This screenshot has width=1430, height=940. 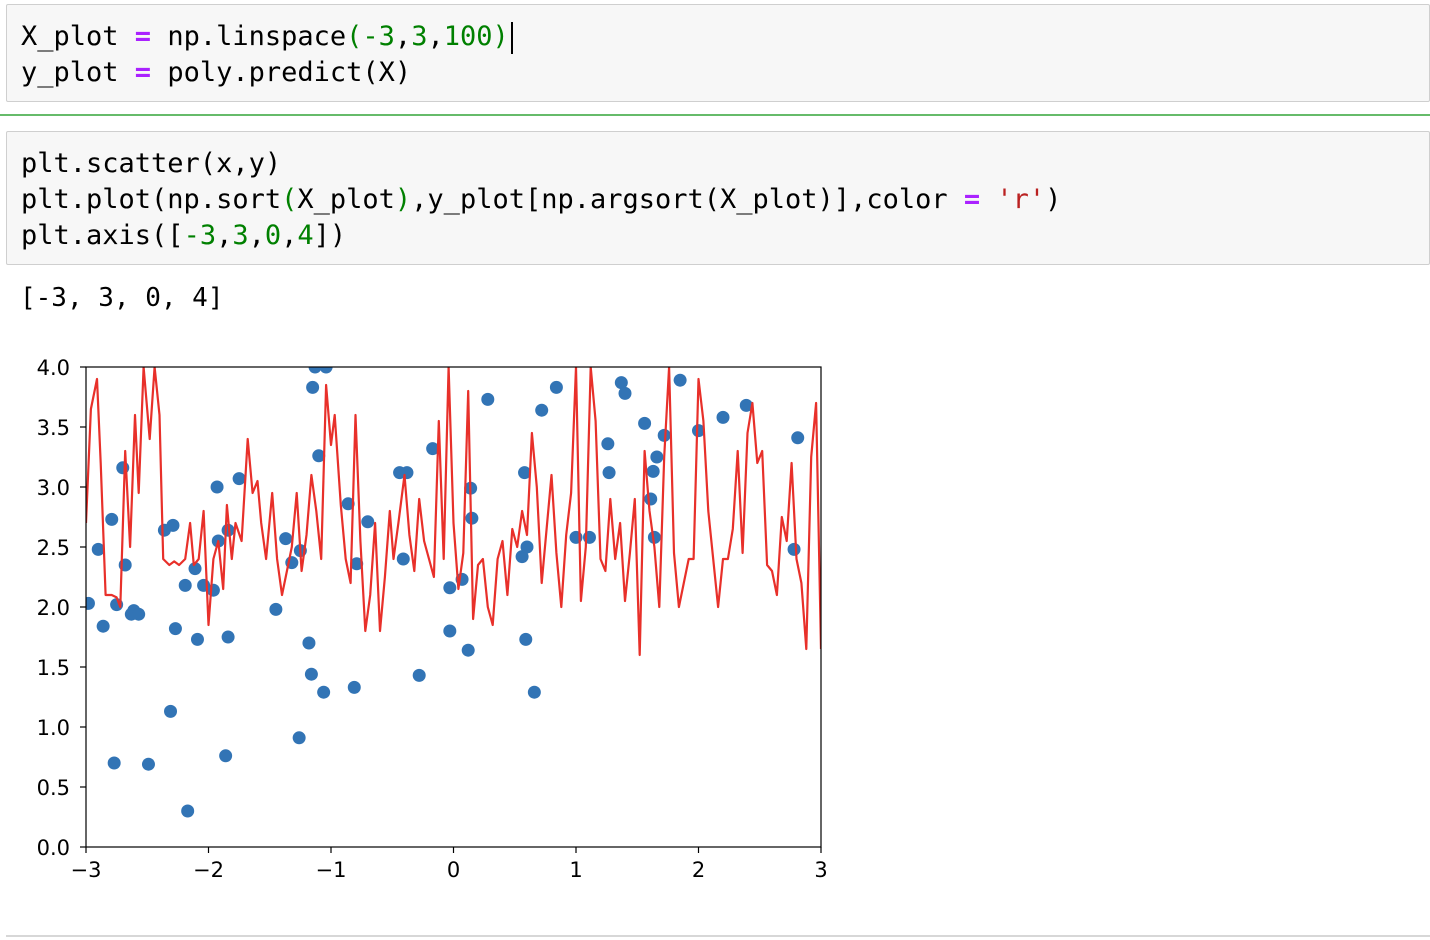 I want to click on x-tick-label: −2, so click(x=208, y=870).